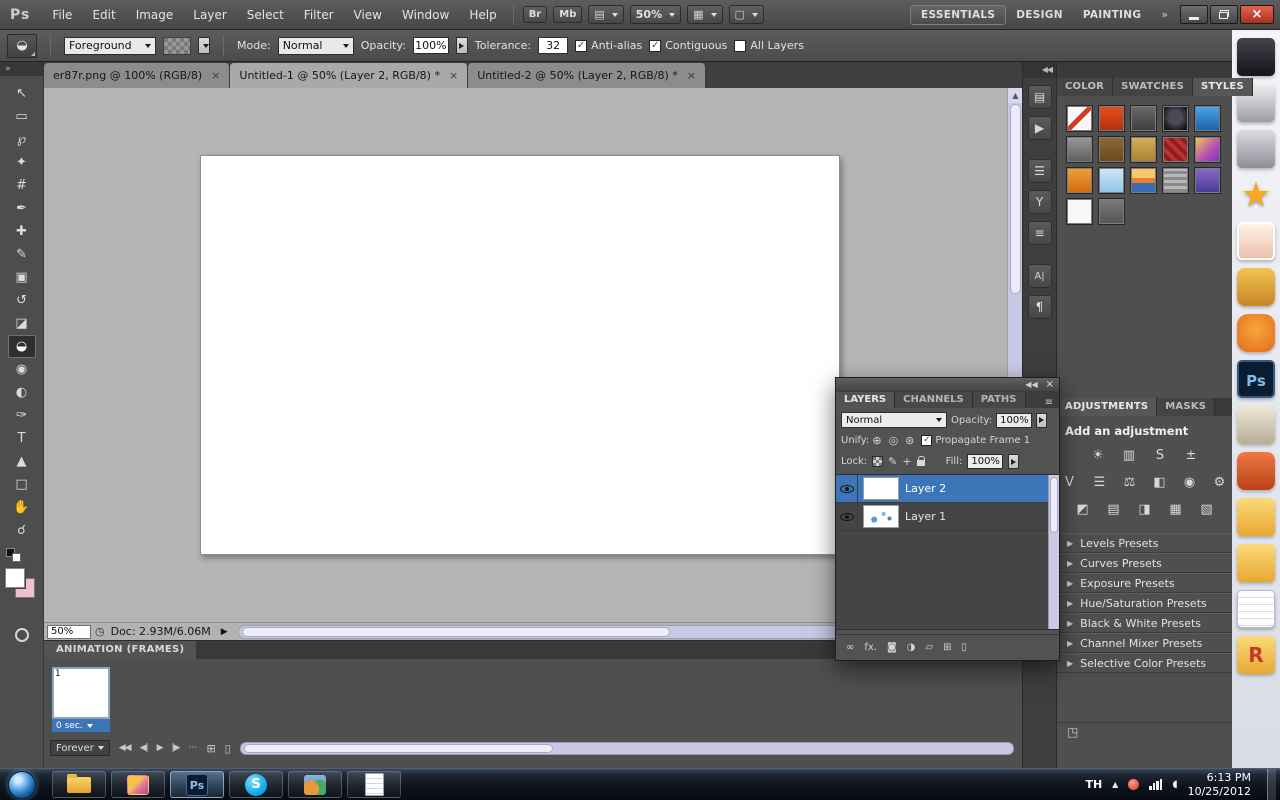  I want to click on threshold-icon: ◨, so click(1145, 509).